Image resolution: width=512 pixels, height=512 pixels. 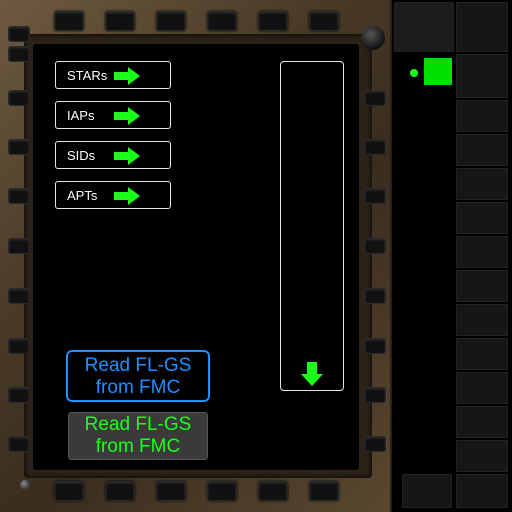 I want to click on iaps-button: IAPs, so click(x=113, y=115).